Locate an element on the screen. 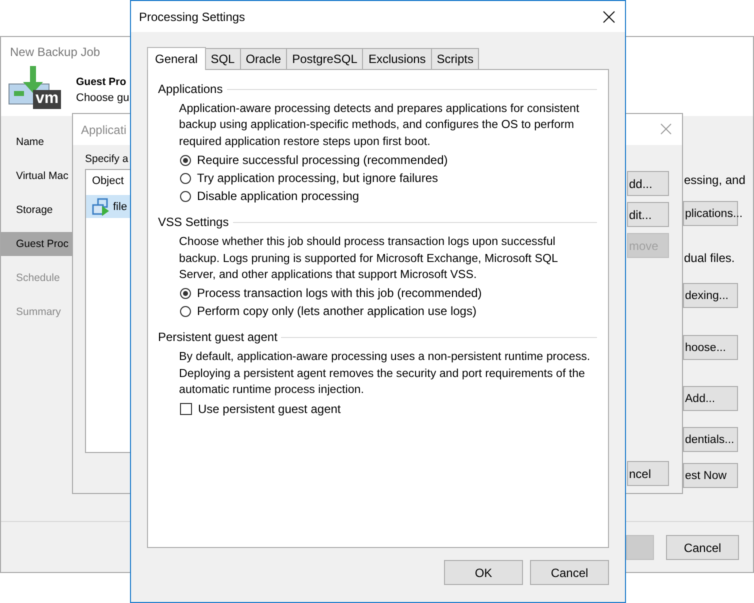  tab: General is located at coordinates (176, 58).